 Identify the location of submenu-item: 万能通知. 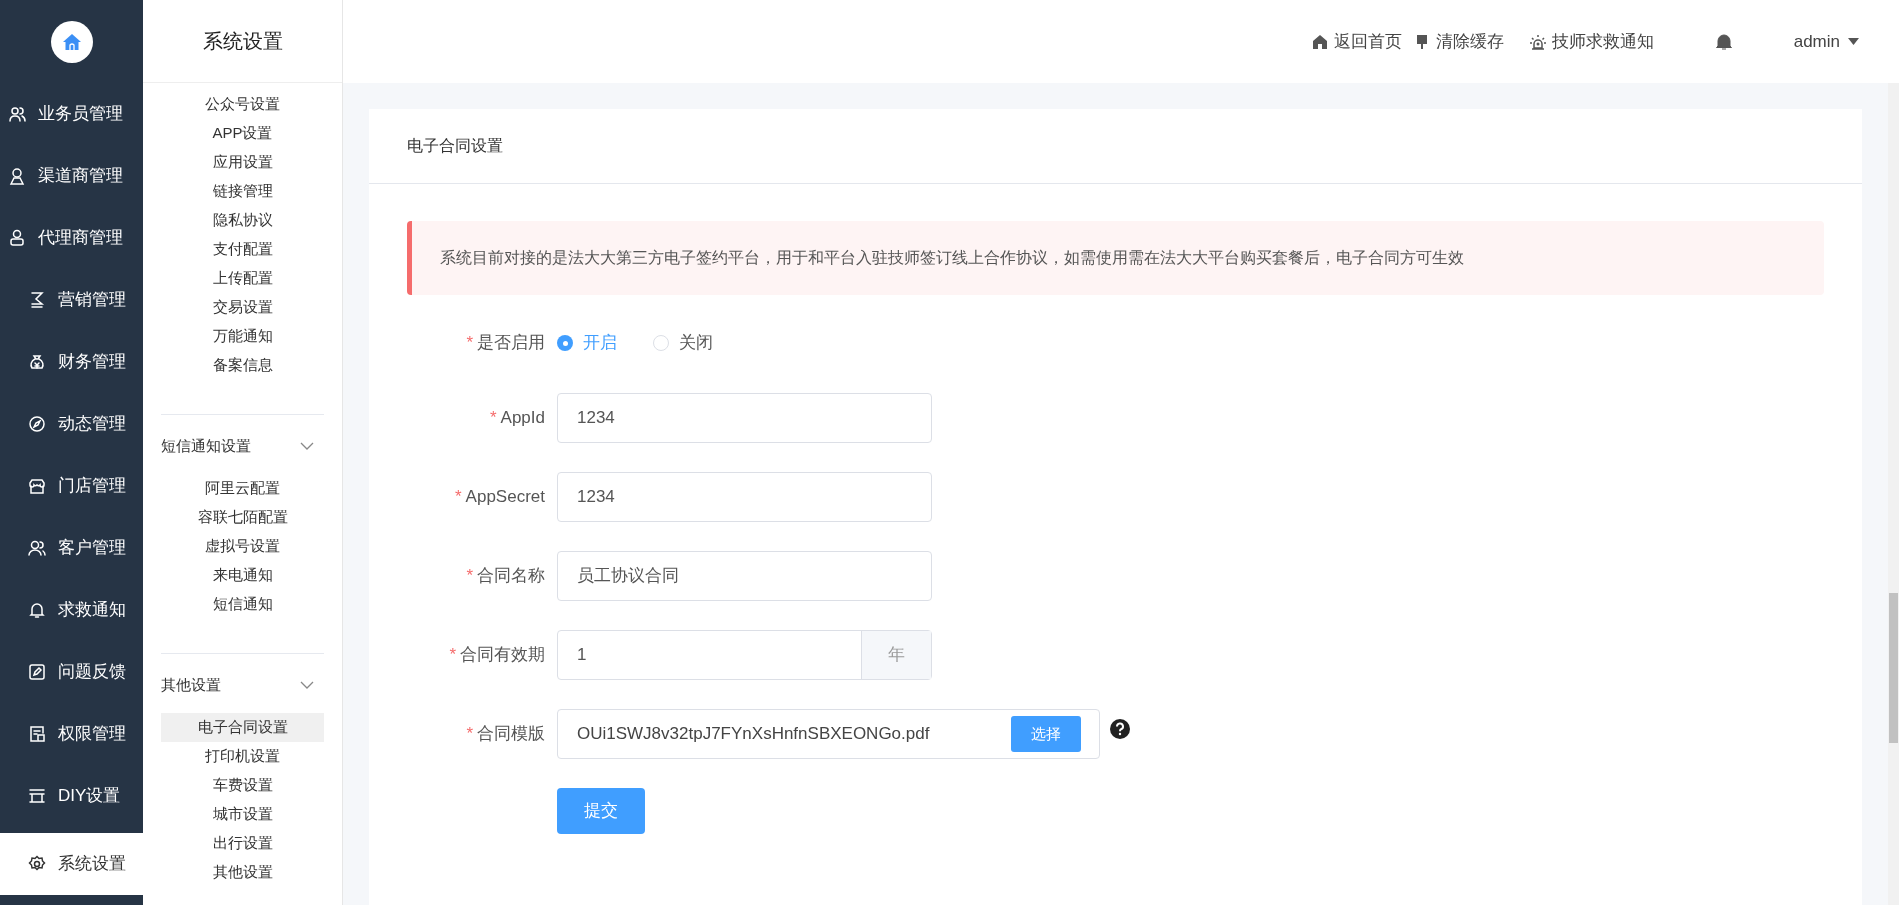
(242, 336).